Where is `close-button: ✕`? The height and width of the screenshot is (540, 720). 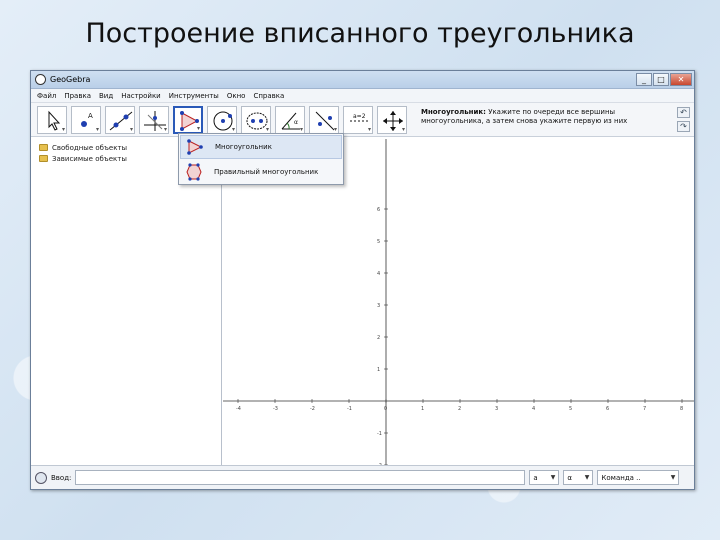
close-button: ✕ is located at coordinates (681, 79).